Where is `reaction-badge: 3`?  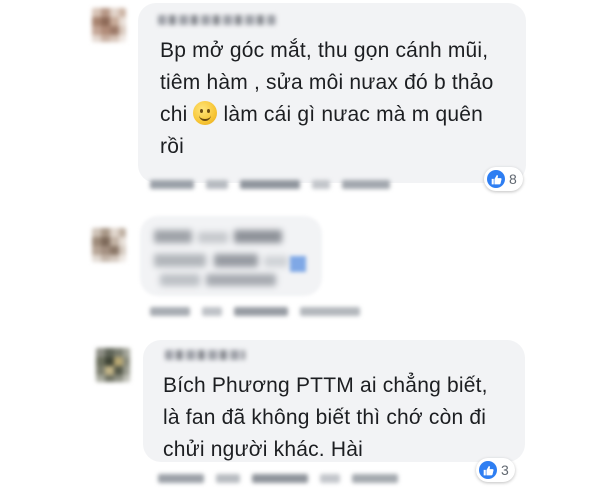
reaction-badge: 3 is located at coordinates (495, 470).